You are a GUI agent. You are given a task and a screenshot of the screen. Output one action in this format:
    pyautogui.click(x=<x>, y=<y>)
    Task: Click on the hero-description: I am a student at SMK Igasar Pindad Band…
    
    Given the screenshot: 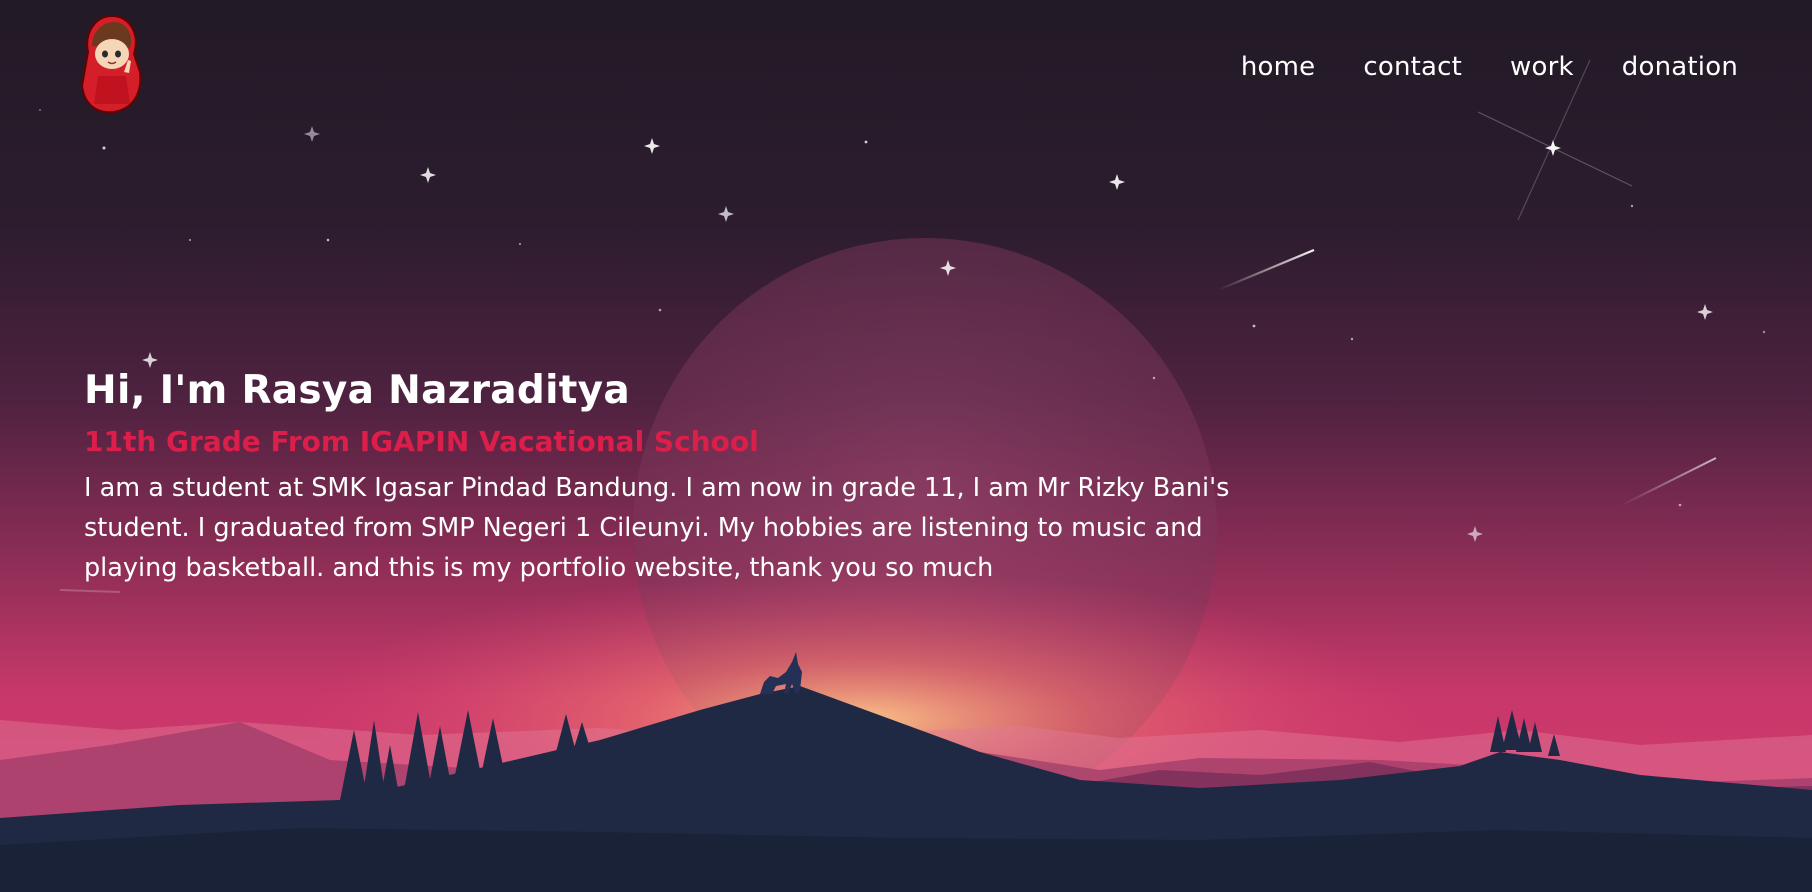 What is the action you would take?
    pyautogui.click(x=657, y=528)
    